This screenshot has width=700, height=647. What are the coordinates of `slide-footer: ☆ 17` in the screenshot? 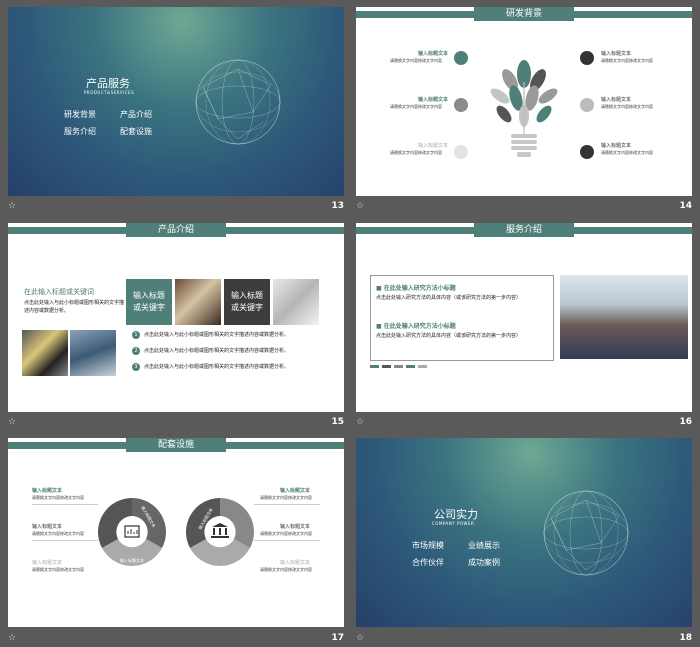 It's located at (176, 640).